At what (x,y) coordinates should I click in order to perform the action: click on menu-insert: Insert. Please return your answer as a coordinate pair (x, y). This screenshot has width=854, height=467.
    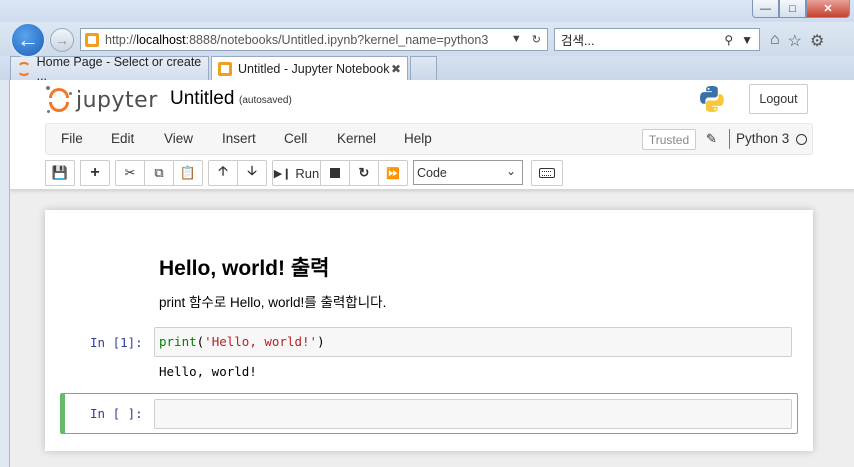
    Looking at the image, I should click on (239, 139).